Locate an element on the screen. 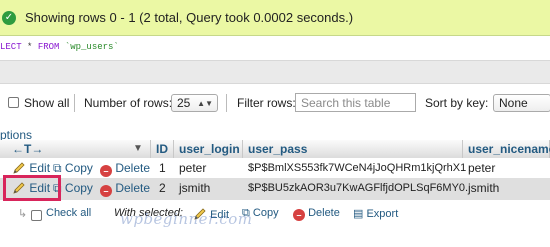  success-check-icon: ✓ is located at coordinates (9, 17).